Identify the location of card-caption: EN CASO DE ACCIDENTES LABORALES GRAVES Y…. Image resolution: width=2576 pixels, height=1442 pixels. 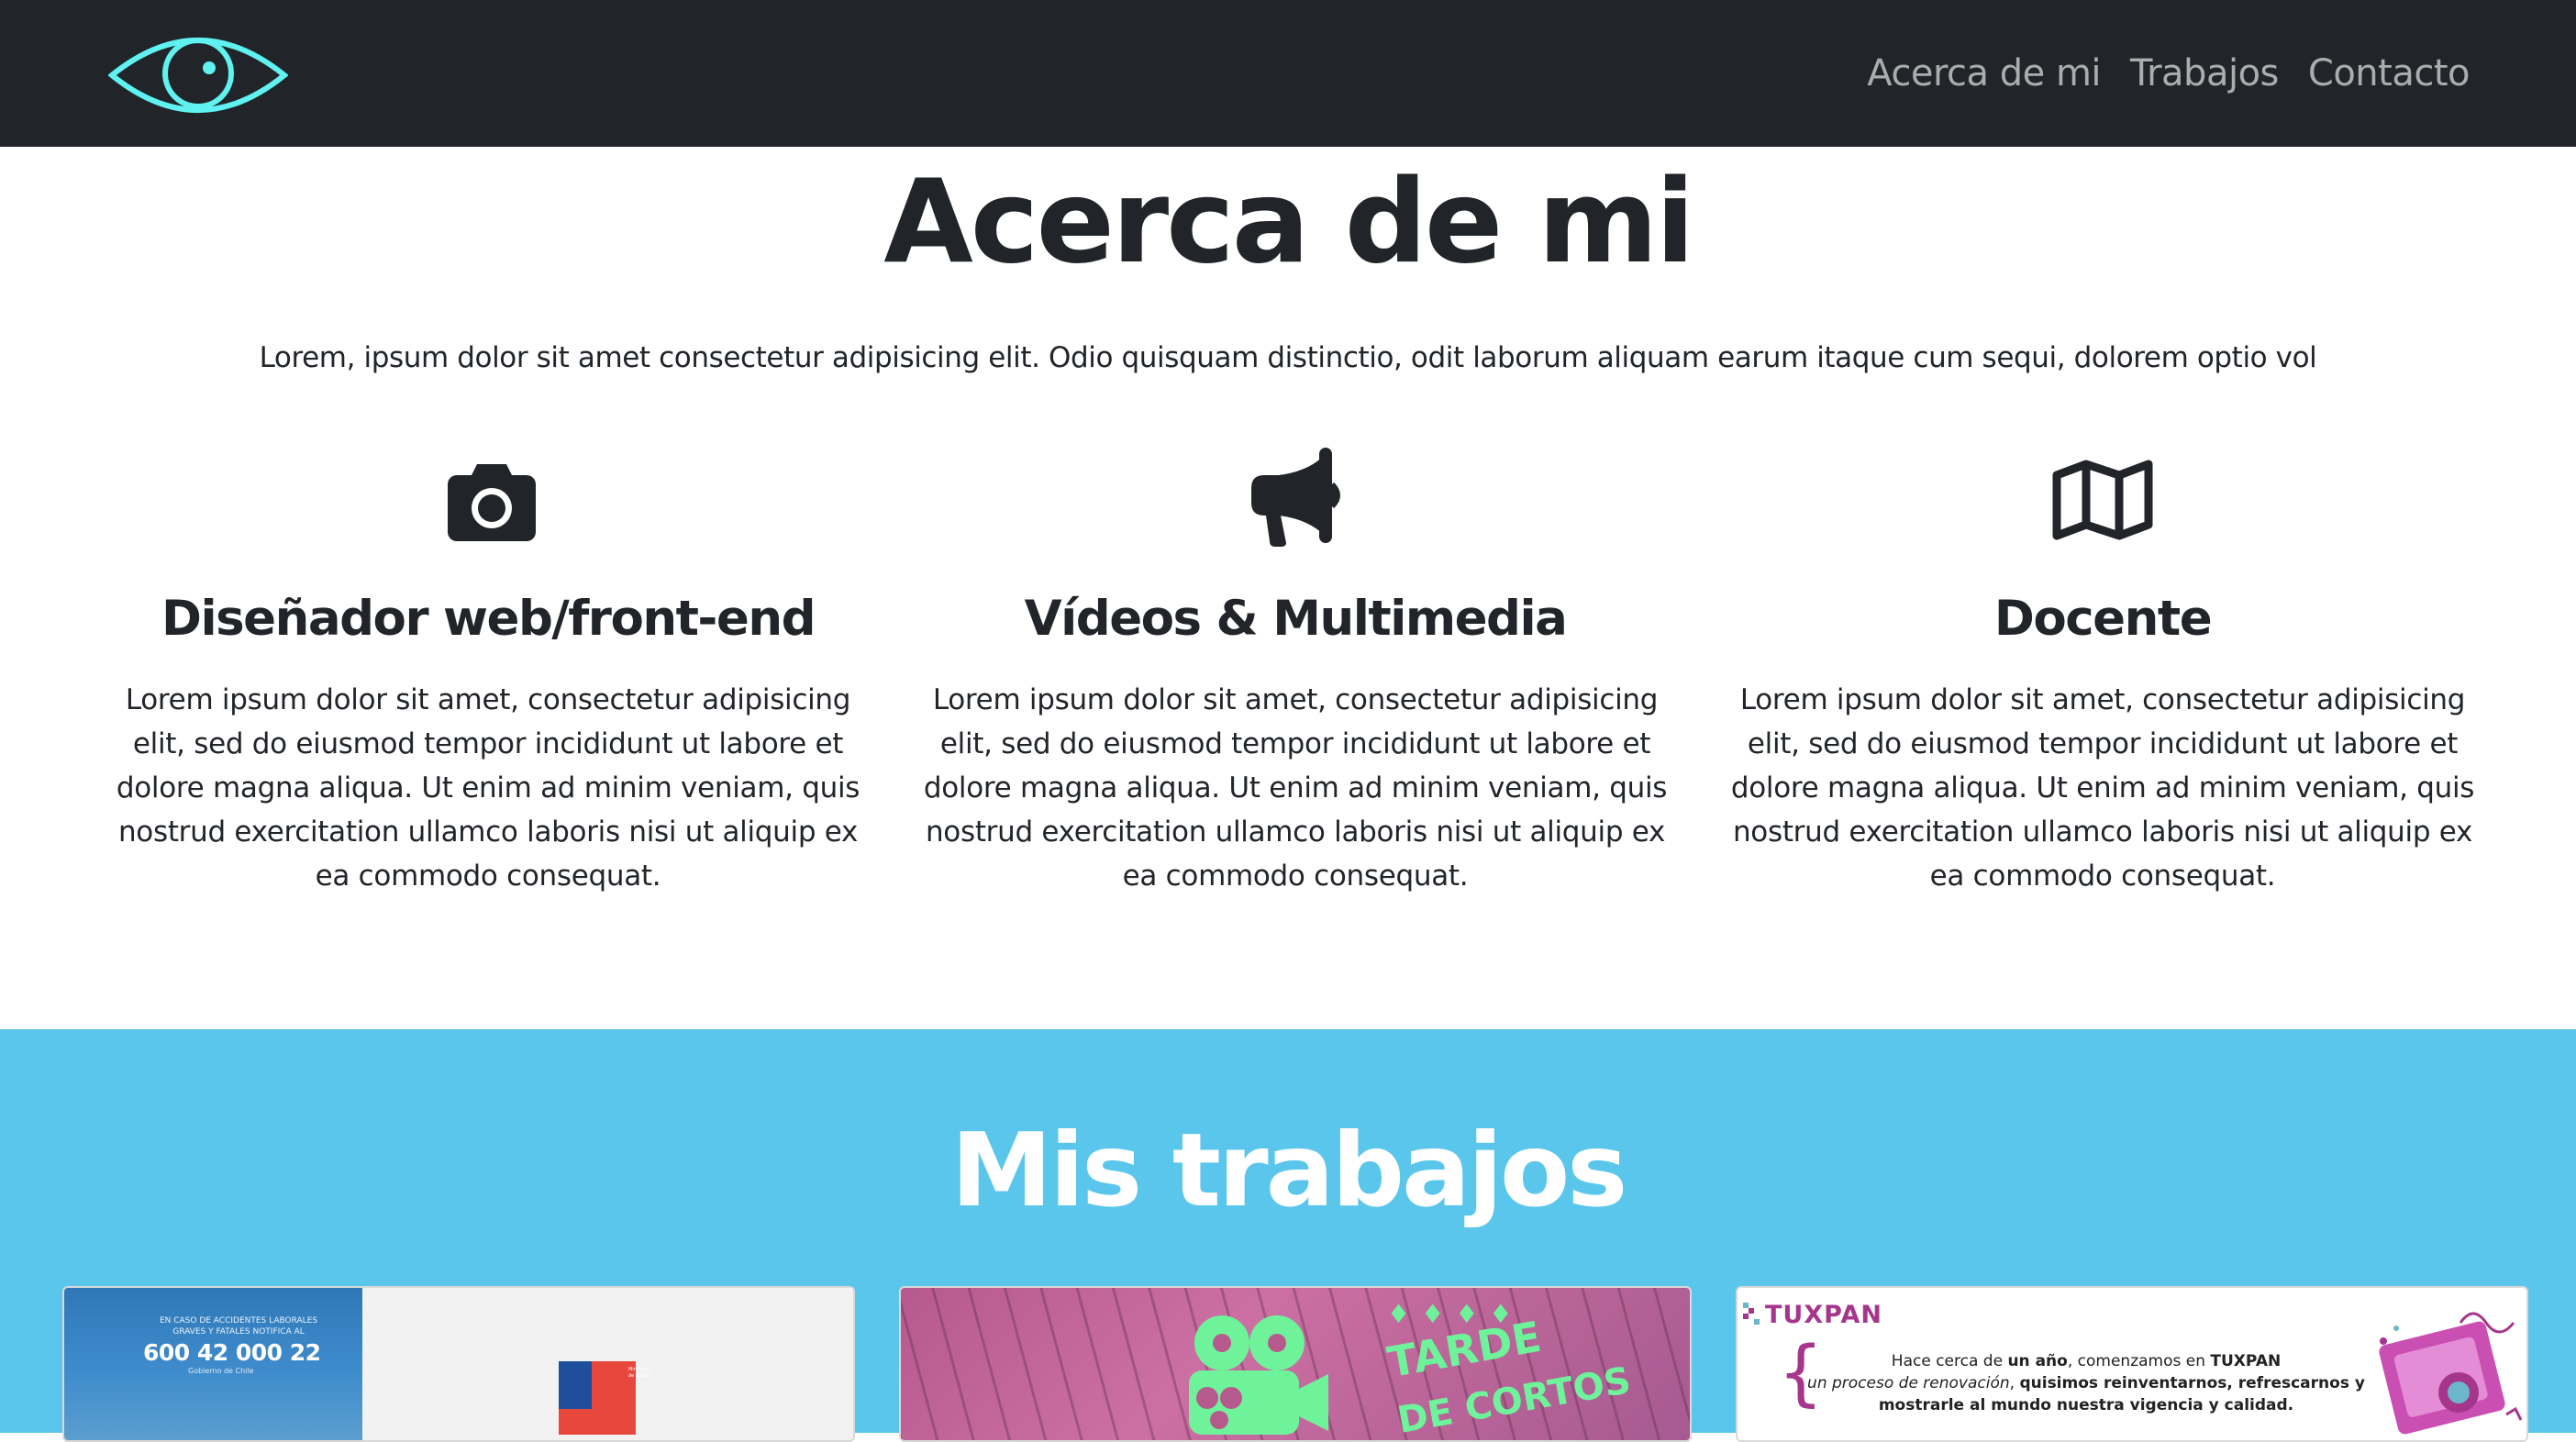
(238, 1326).